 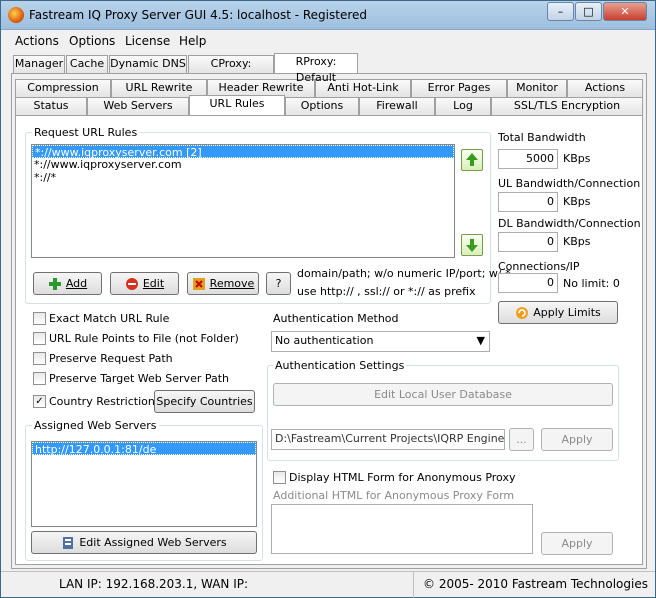 What do you see at coordinates (109, 318) in the screenshot?
I see `exact-match-label: Exact Match URL Rule` at bounding box center [109, 318].